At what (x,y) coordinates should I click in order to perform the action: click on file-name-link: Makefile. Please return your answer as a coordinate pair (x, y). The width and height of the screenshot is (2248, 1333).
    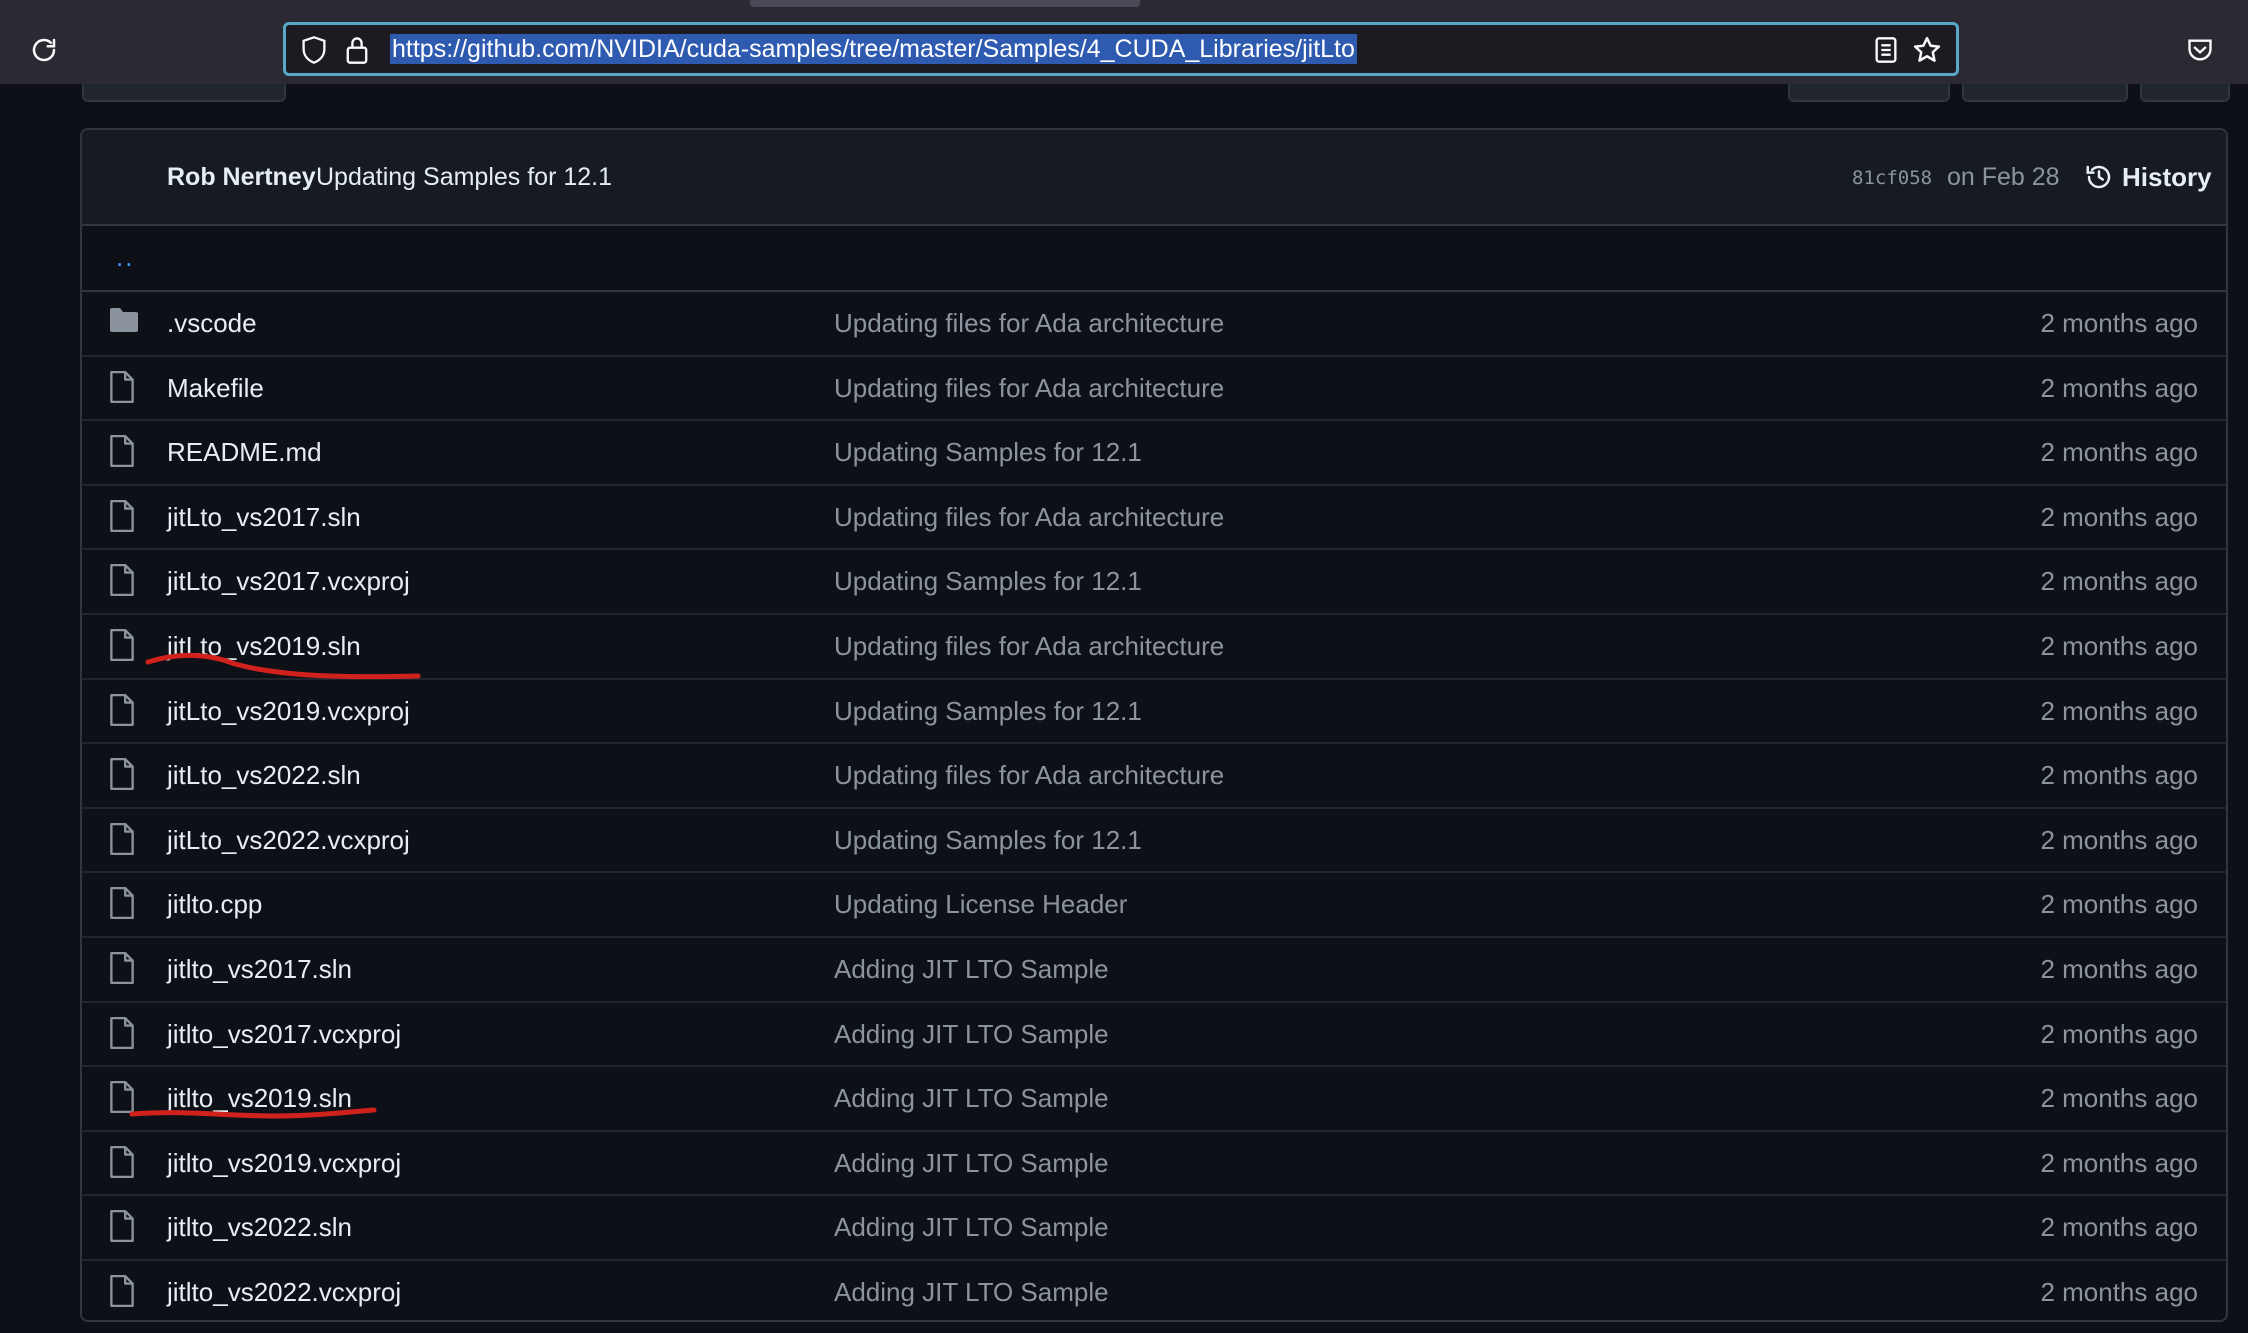
    Looking at the image, I should click on (215, 388).